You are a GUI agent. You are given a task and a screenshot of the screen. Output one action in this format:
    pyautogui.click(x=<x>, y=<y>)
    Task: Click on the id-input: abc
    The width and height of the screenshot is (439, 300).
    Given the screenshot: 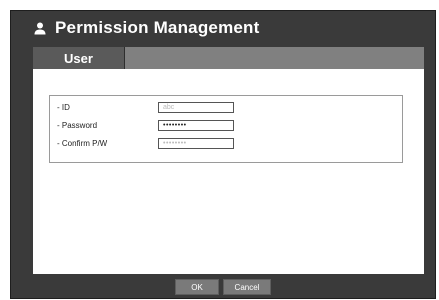 What is the action you would take?
    pyautogui.click(x=196, y=107)
    